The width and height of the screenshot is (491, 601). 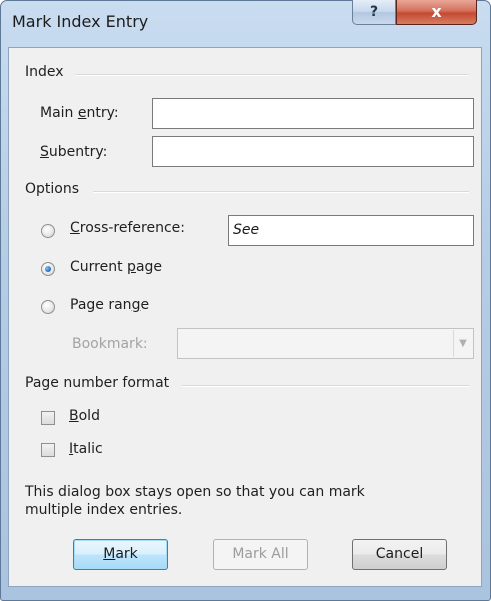 I want to click on close-icon: x, so click(x=436, y=11).